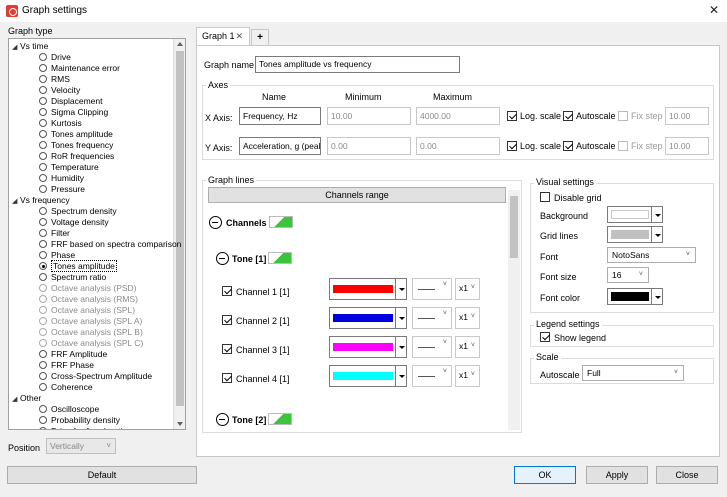  What do you see at coordinates (87, 310) in the screenshot?
I see `tree-item: Octave analysis (SPL)` at bounding box center [87, 310].